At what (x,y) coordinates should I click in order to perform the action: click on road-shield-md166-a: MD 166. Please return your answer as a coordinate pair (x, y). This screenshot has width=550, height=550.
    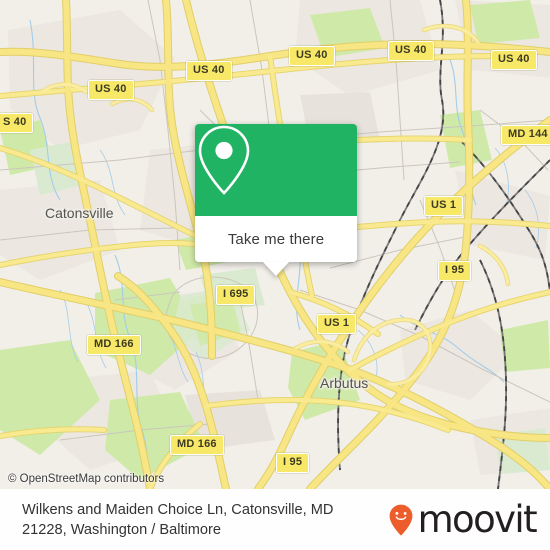
    Looking at the image, I should click on (114, 345).